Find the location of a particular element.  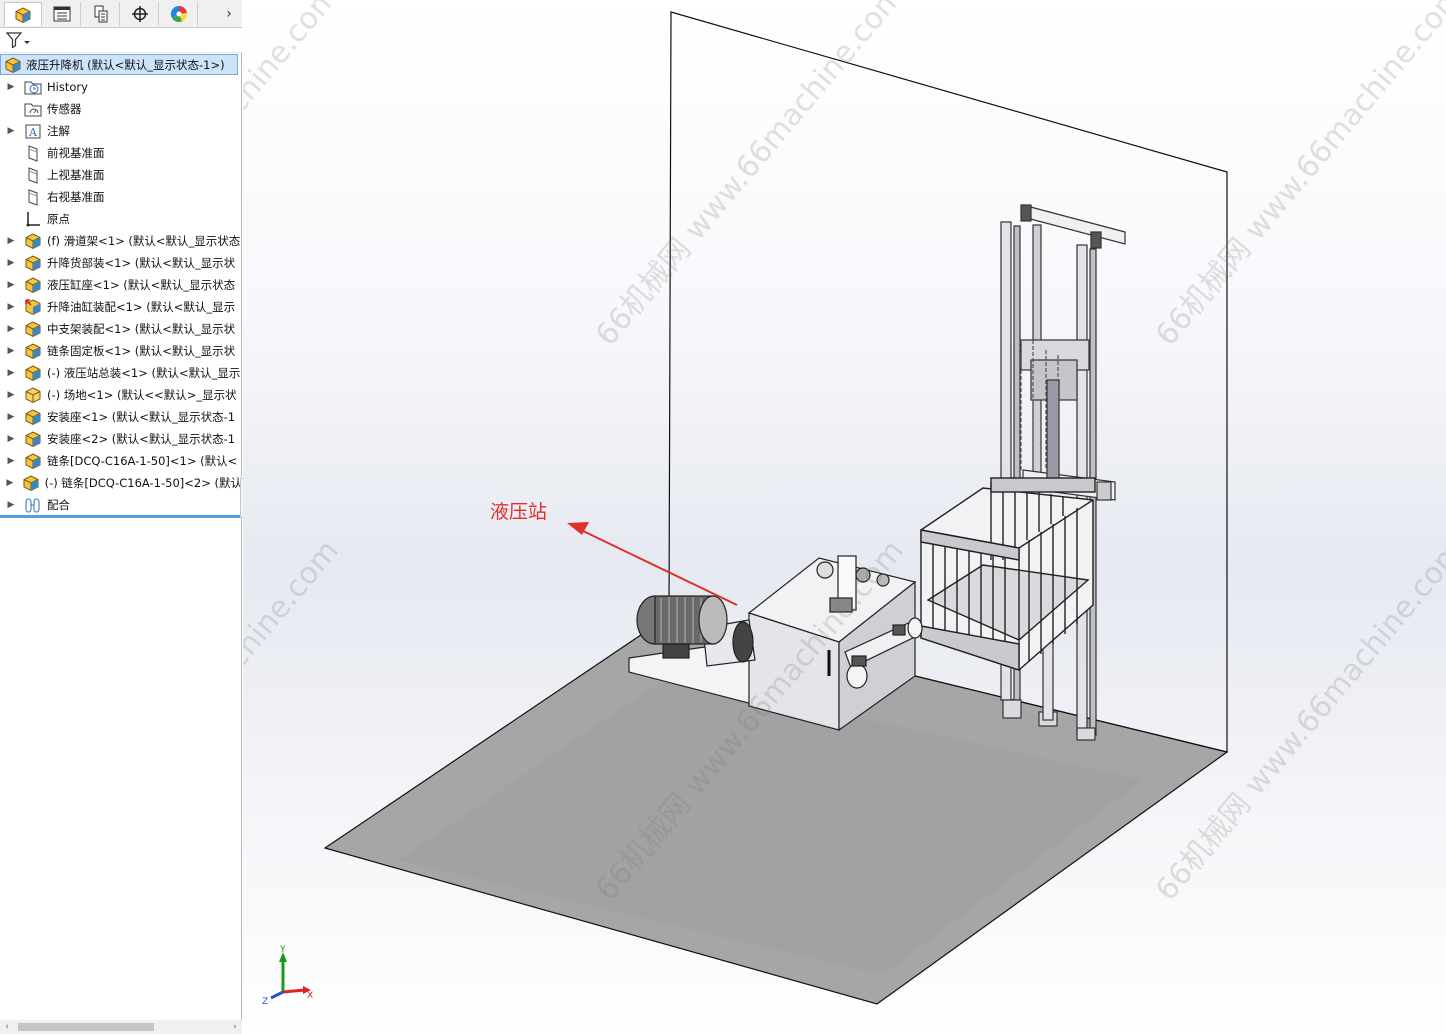

tree-item: ▶ (-) 液压站总装<1> (默认<默认_显示 is located at coordinates (121, 373).